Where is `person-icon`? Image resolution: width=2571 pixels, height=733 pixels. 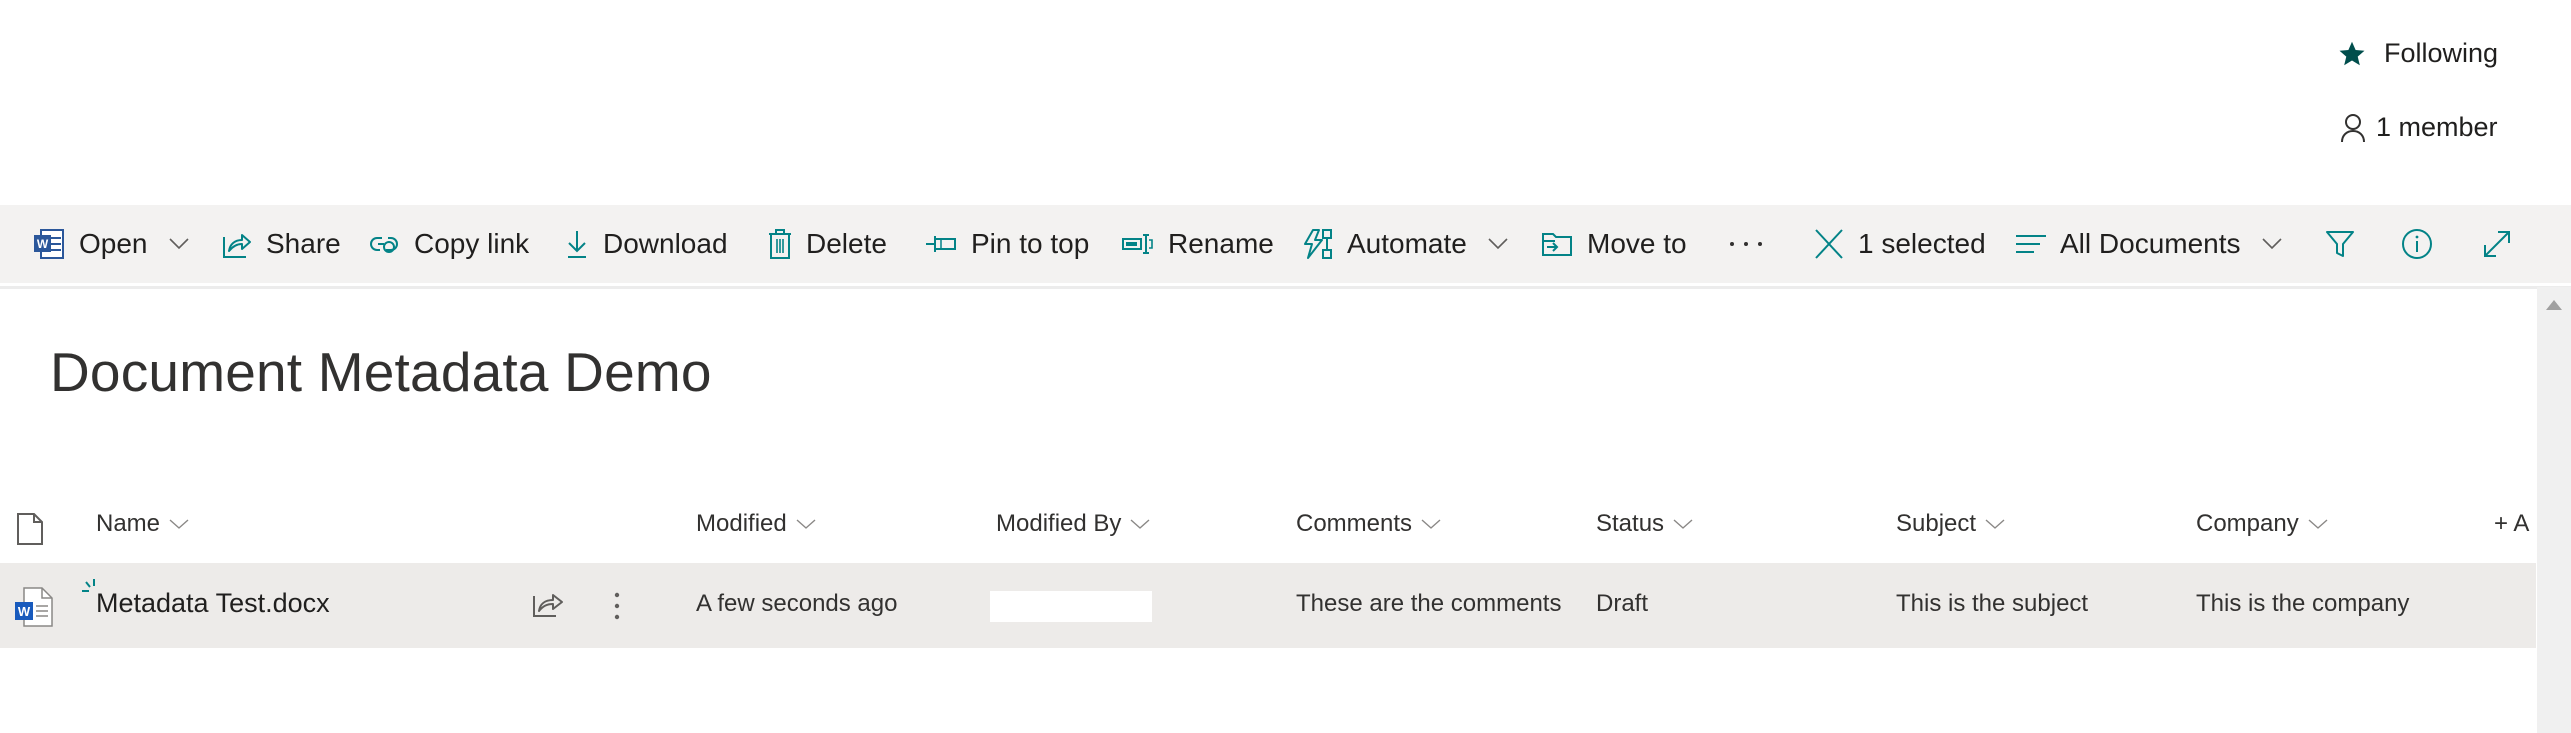
person-icon is located at coordinates (2353, 127).